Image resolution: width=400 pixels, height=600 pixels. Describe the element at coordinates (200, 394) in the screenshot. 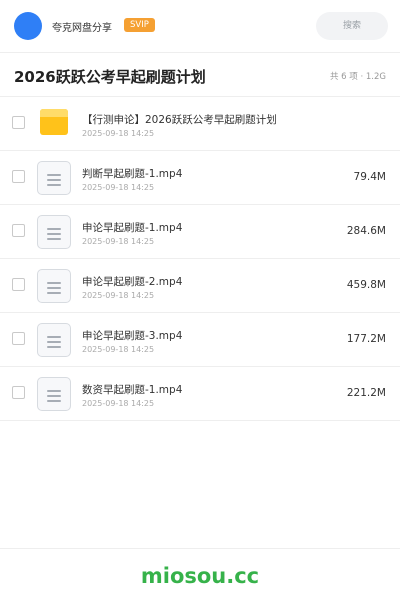

I see `list-item: 数资早起刷题-1.mp4 2025-09-18 14:25 221.2M` at that location.